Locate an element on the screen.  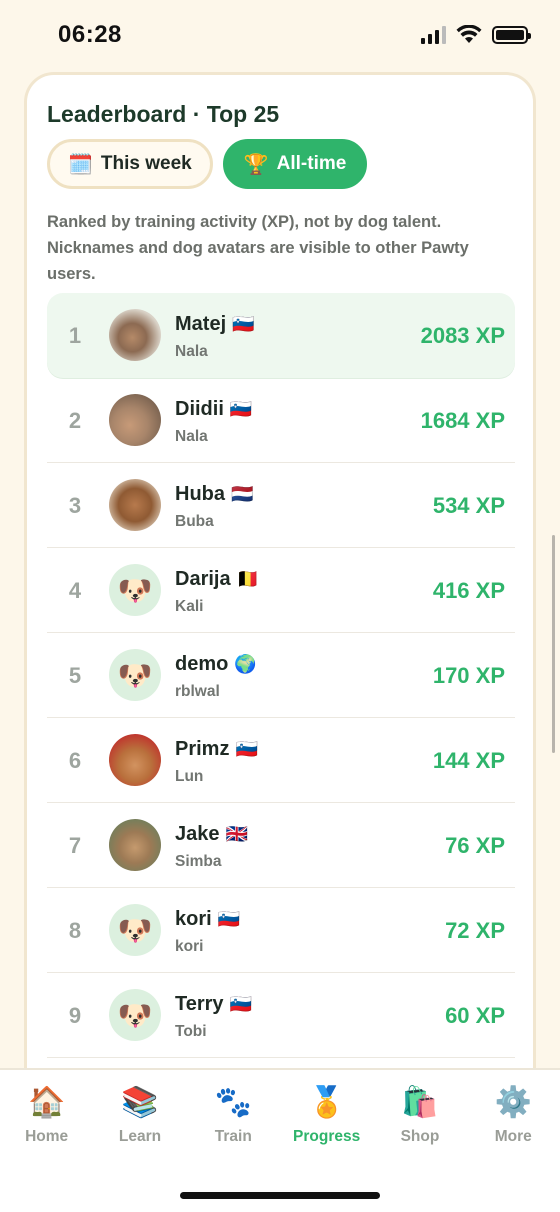
user-name-line: Primz 🇸🇮 is located at coordinates (216, 749).